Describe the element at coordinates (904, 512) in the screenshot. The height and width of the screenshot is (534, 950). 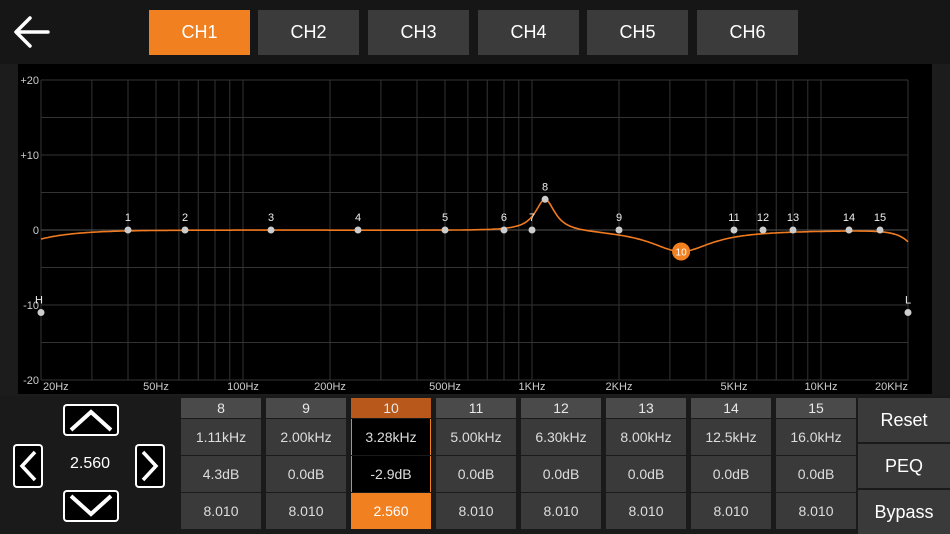
I see `bypass-button: Bypass` at that location.